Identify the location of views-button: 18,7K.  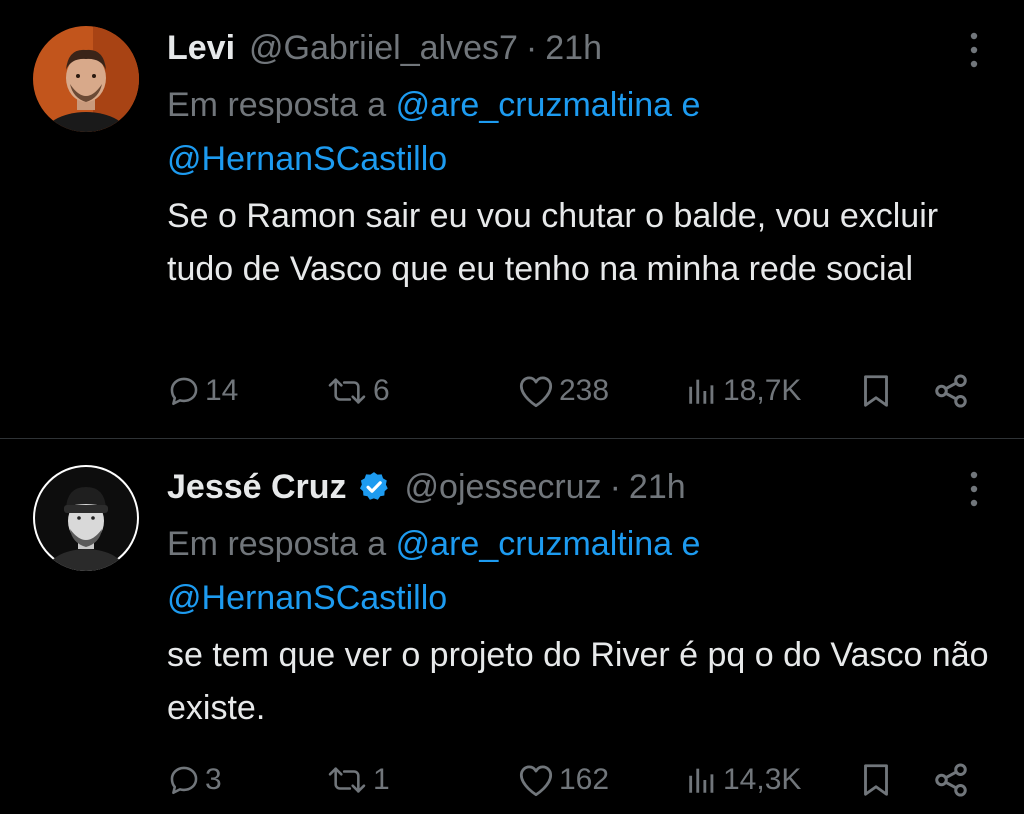
(743, 391).